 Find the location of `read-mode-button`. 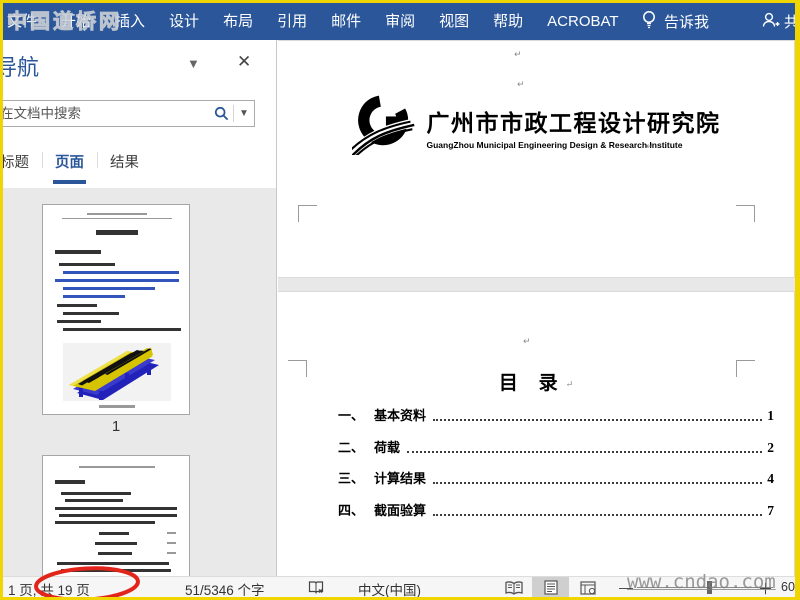

read-mode-button is located at coordinates (513, 587).